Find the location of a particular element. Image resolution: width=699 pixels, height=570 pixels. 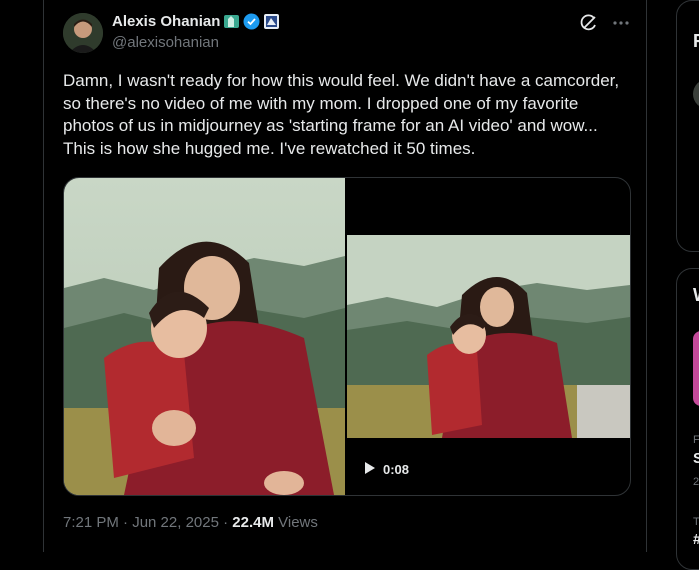

grok-icon is located at coordinates (589, 25).